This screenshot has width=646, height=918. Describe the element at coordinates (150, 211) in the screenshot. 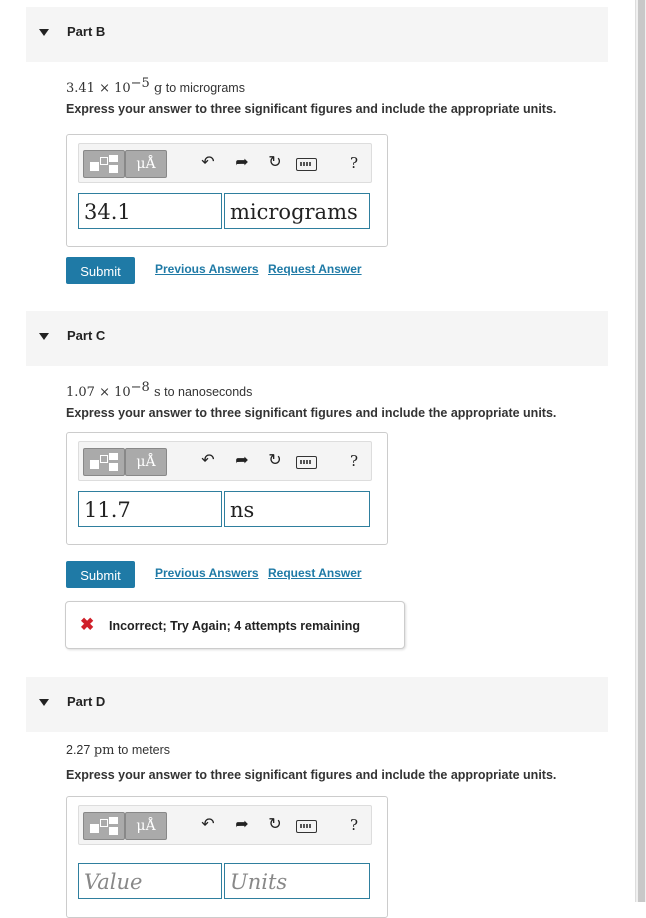

I see `value-input: 34.1` at that location.